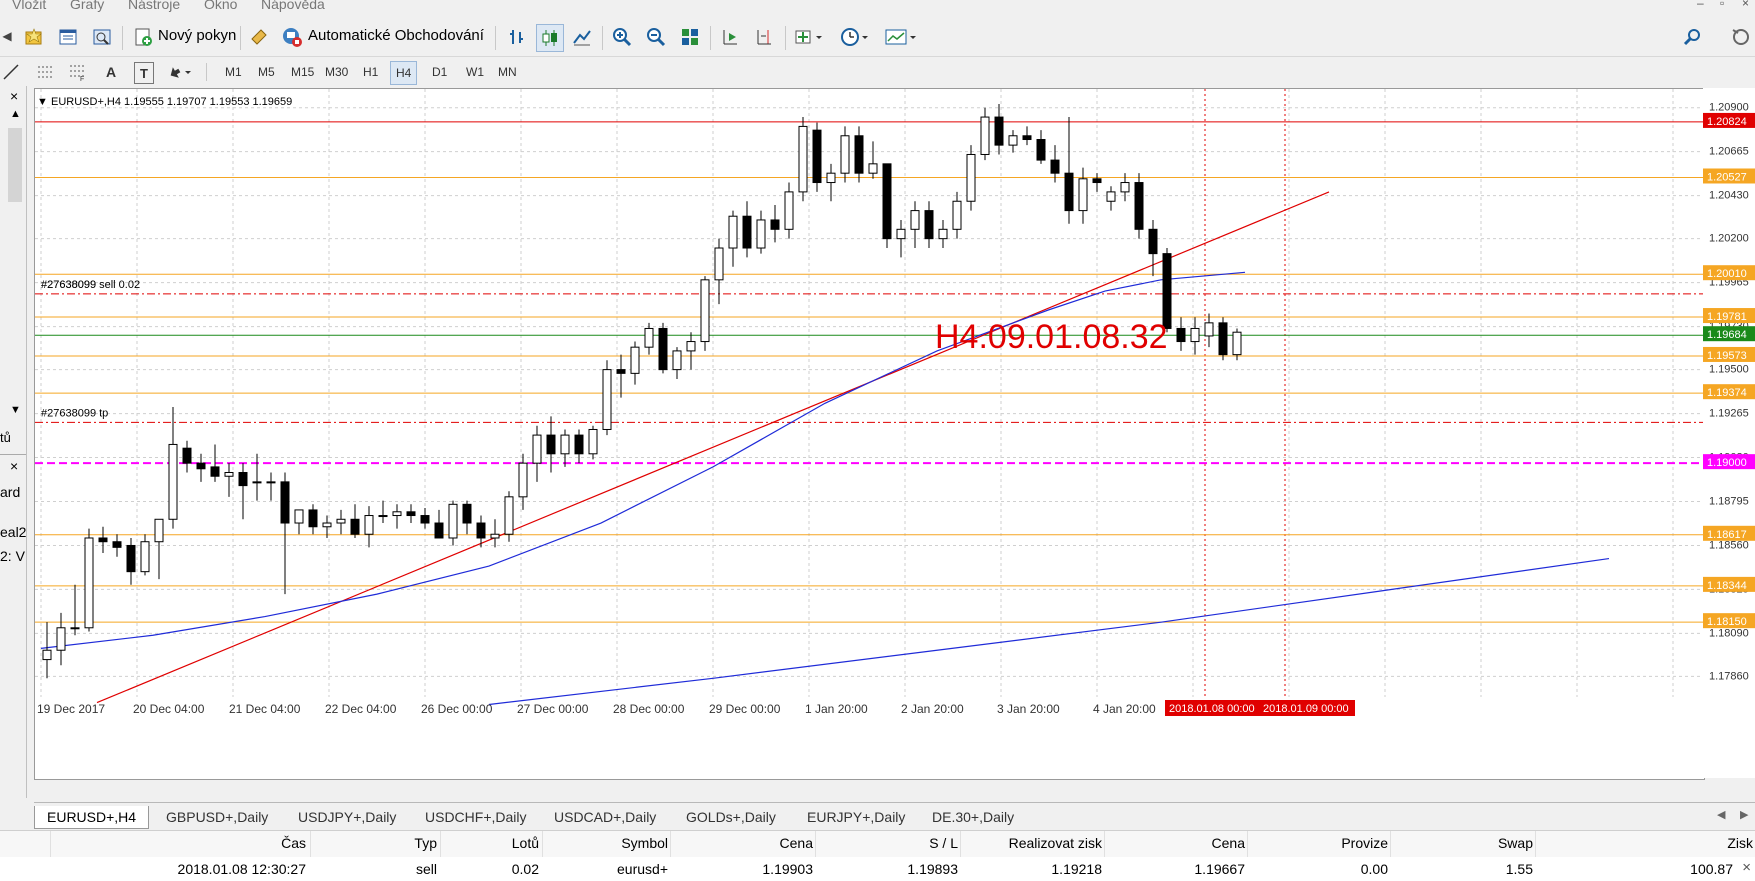  I want to click on text-tool-icon: A, so click(111, 72).